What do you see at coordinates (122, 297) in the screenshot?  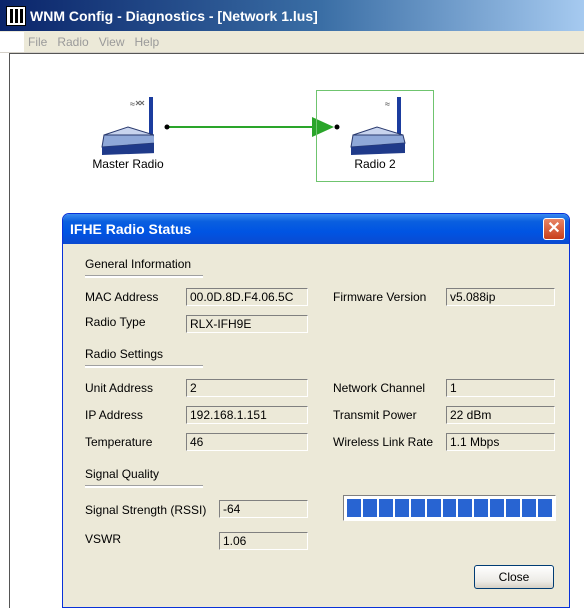 I see `mac-address-label: MAC Address` at bounding box center [122, 297].